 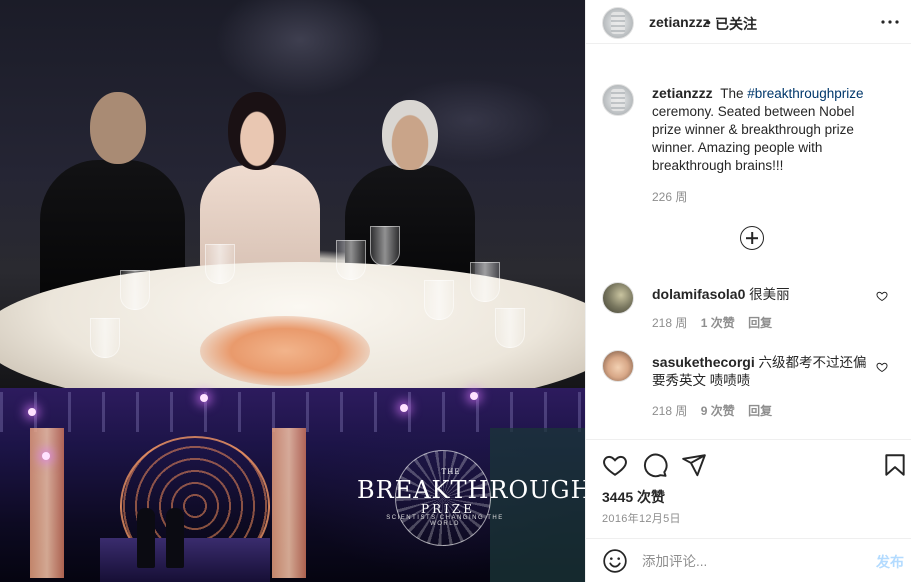 I want to click on photo-flowers, so click(x=285, y=351).